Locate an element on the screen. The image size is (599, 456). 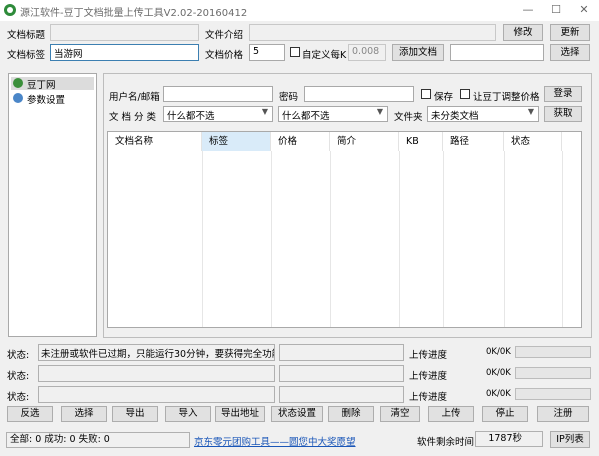
column-header: 价格 is located at coordinates (300, 141).